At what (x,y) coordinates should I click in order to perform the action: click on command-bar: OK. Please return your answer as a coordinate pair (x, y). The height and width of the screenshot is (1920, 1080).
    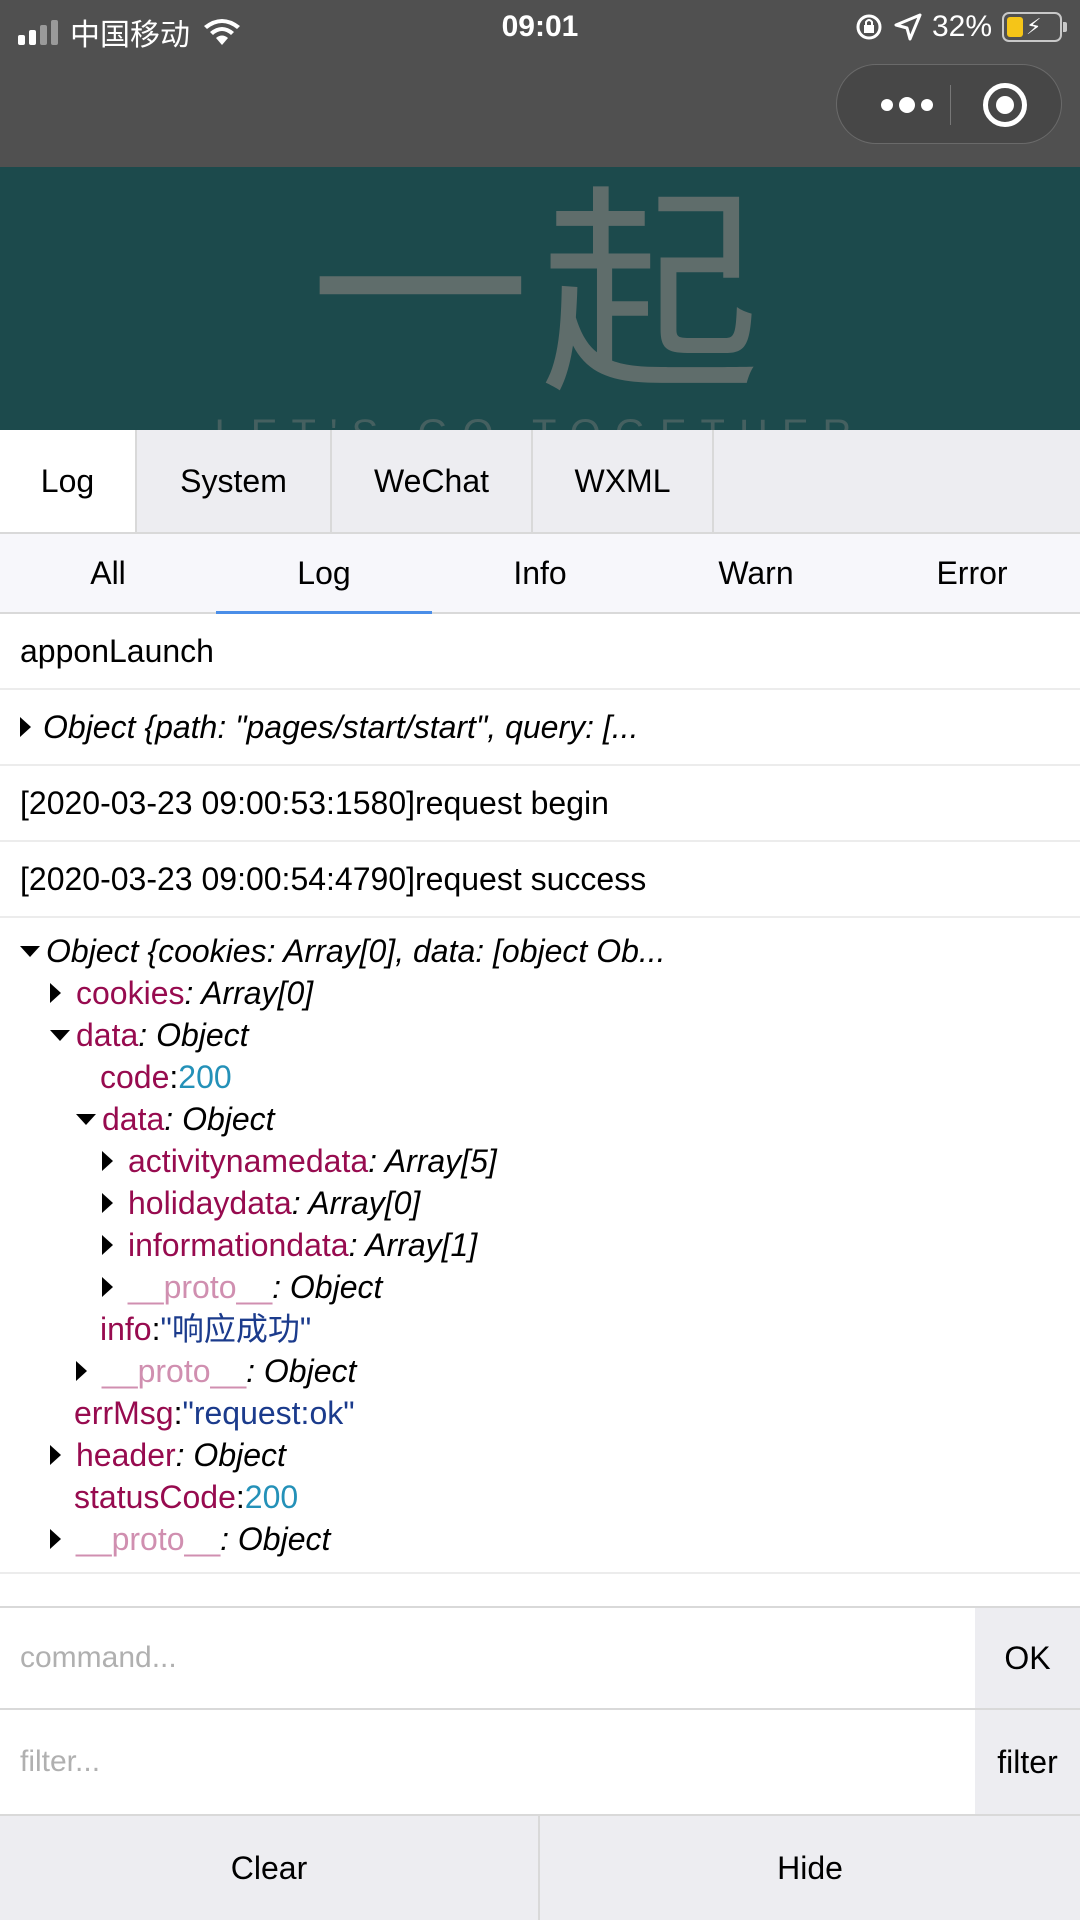
    Looking at the image, I should click on (540, 1658).